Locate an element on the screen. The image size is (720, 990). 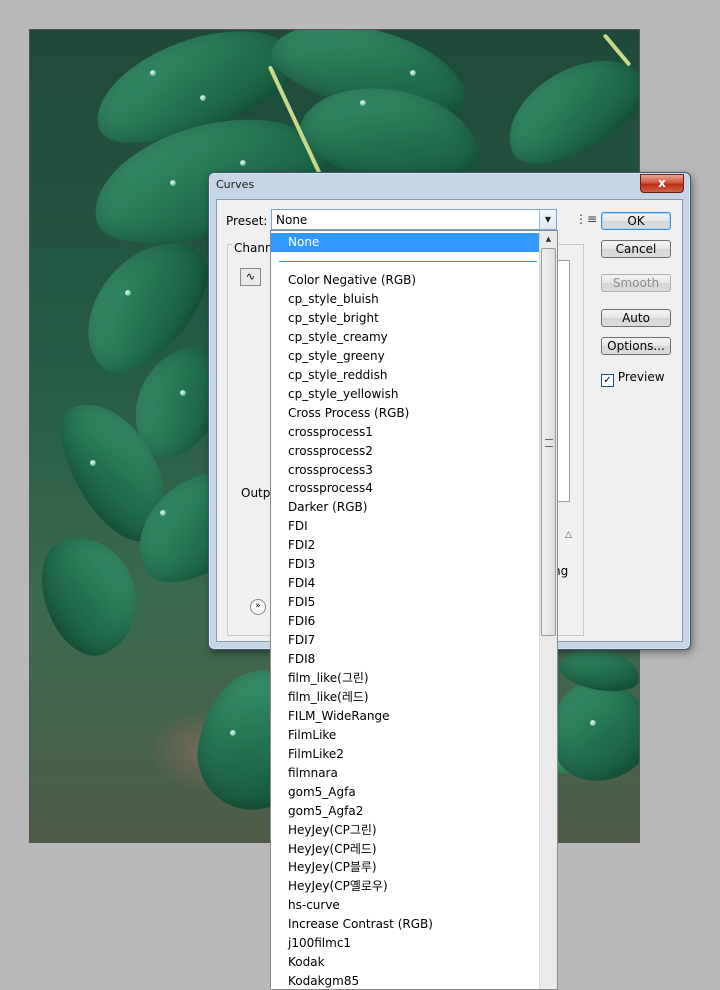
title-bar: Curves x is located at coordinates (449, 184).